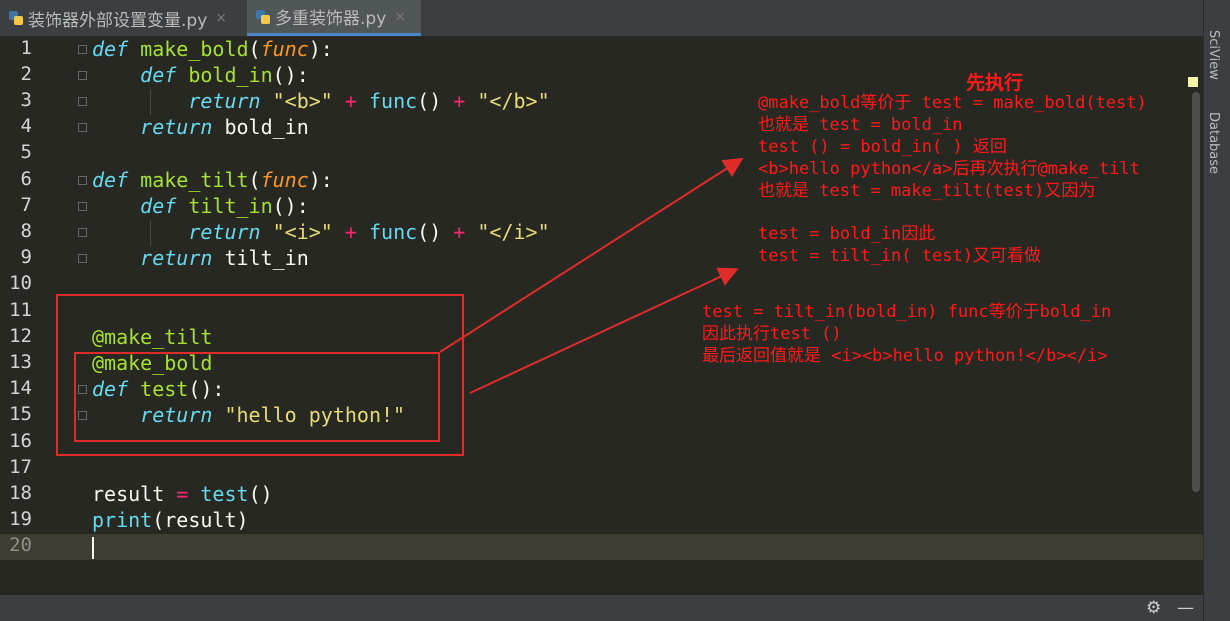 The image size is (1230, 621). Describe the element at coordinates (847, 234) in the screenshot. I see `annotation-line: test = bold_in因此` at that location.